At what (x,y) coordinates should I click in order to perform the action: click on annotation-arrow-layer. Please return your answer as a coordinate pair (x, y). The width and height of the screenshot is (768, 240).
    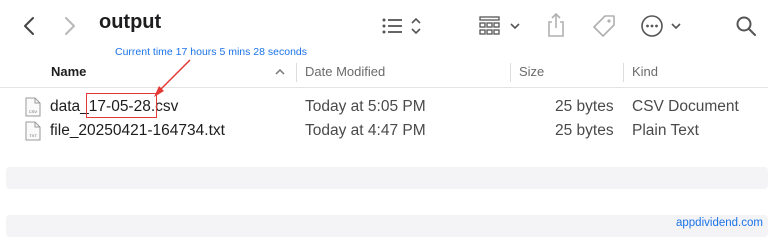
    Looking at the image, I should click on (172, 78).